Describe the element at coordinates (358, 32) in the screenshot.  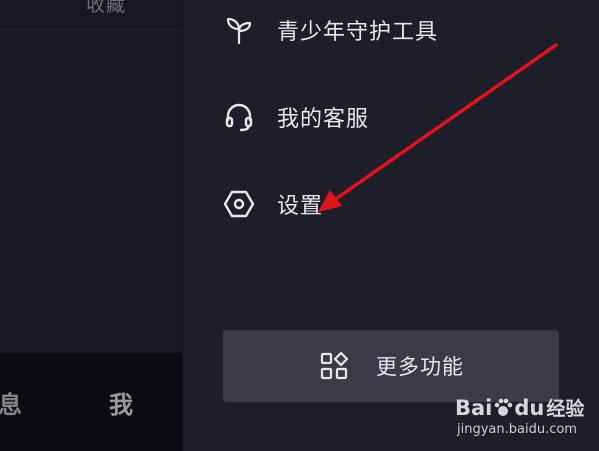
I see `menu-item-label: 青少年守护工具` at that location.